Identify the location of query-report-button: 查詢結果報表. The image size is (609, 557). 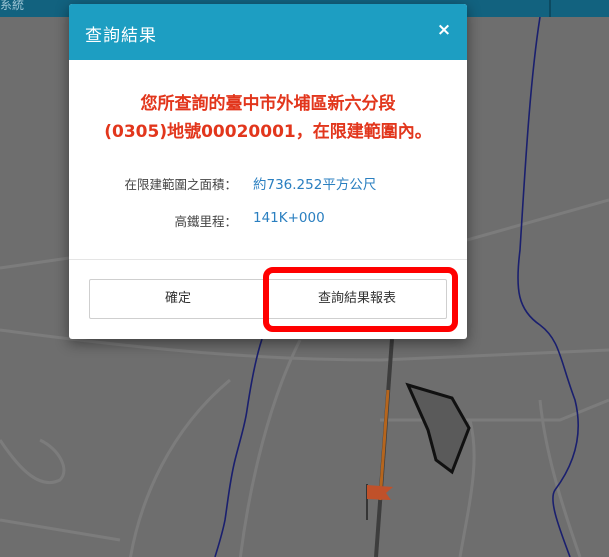
(357, 299).